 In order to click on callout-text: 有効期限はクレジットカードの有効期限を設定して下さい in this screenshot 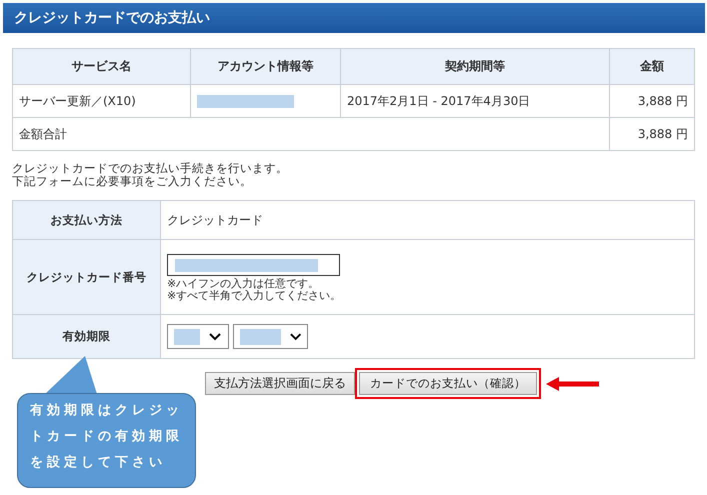, I will do `click(107, 437)`.